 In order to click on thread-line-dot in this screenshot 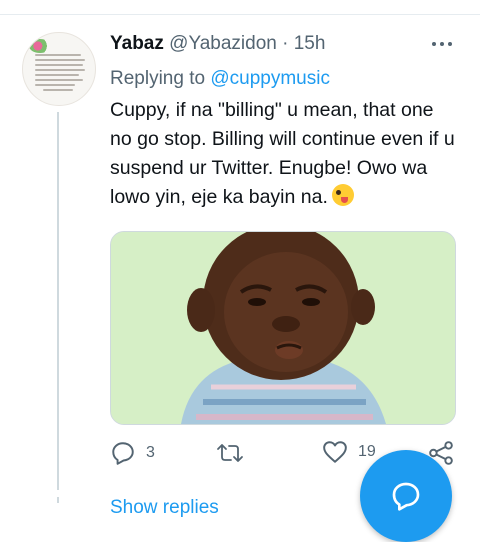, I will do `click(58, 500)`.